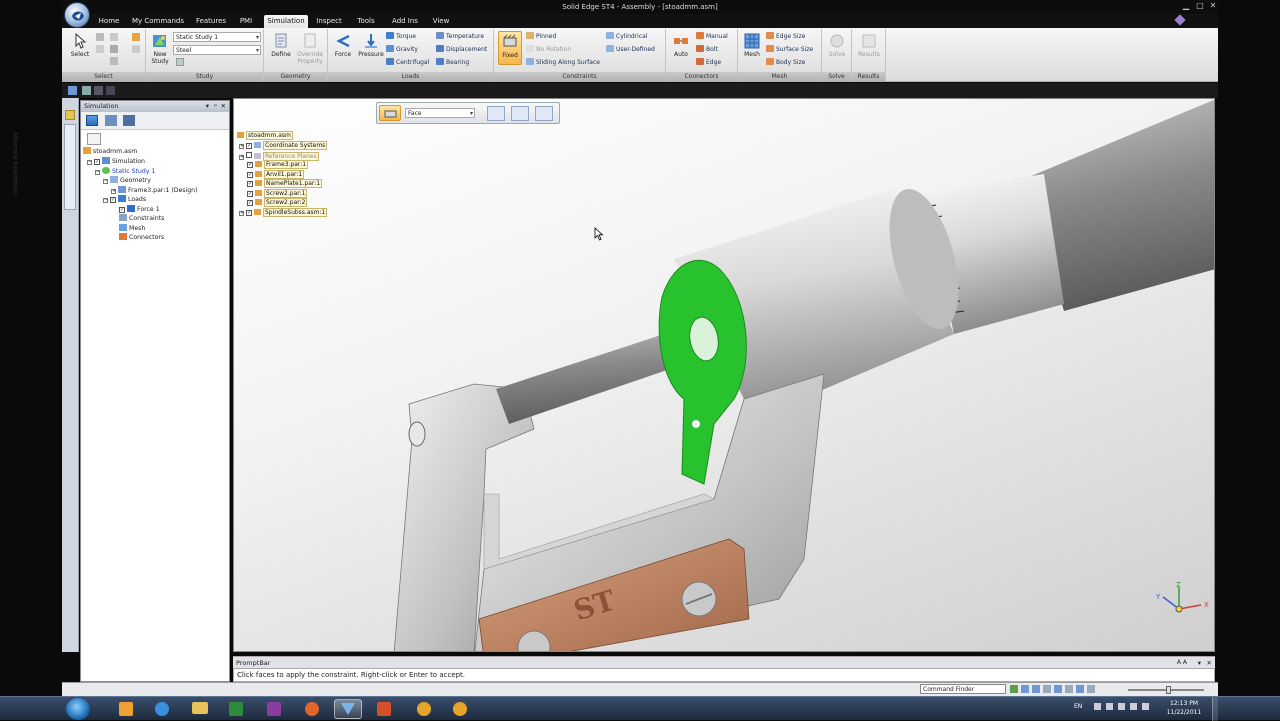 Image resolution: width=1280 pixels, height=721 pixels. I want to click on zoom-slider-thumb, so click(1168, 690).